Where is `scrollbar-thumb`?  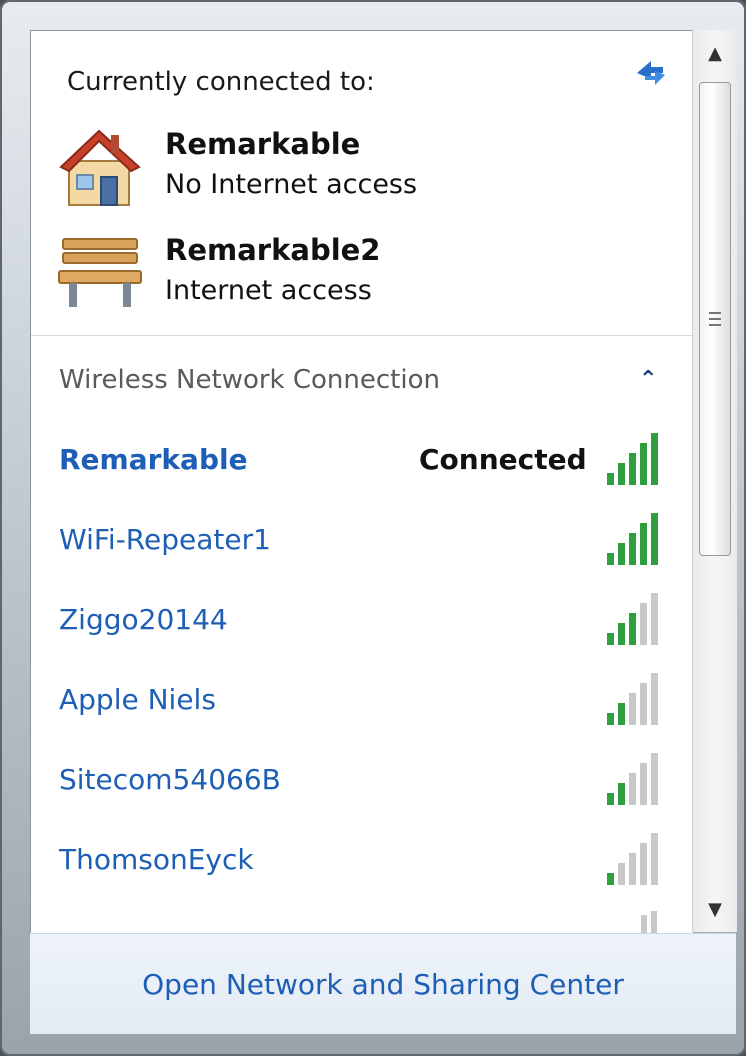 scrollbar-thumb is located at coordinates (715, 319).